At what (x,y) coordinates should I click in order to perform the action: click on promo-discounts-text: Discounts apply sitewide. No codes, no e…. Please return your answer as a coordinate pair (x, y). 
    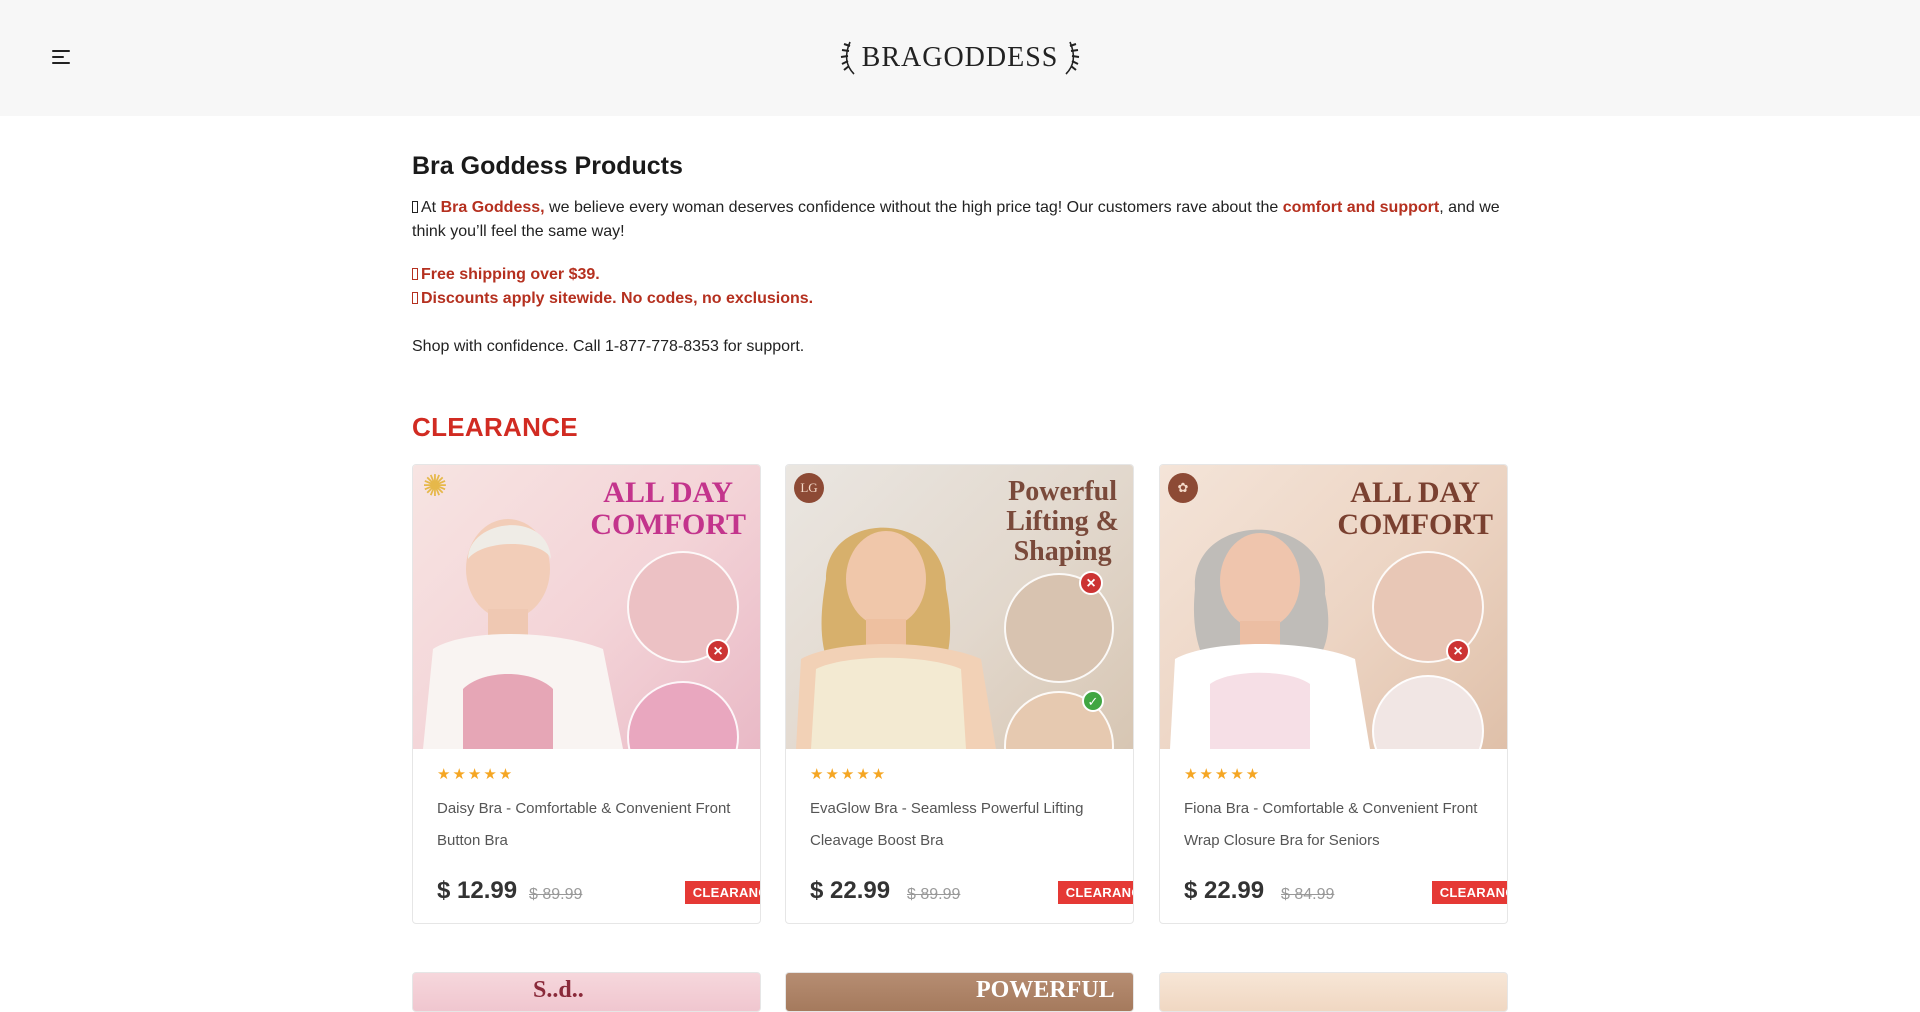
    Looking at the image, I should click on (617, 298).